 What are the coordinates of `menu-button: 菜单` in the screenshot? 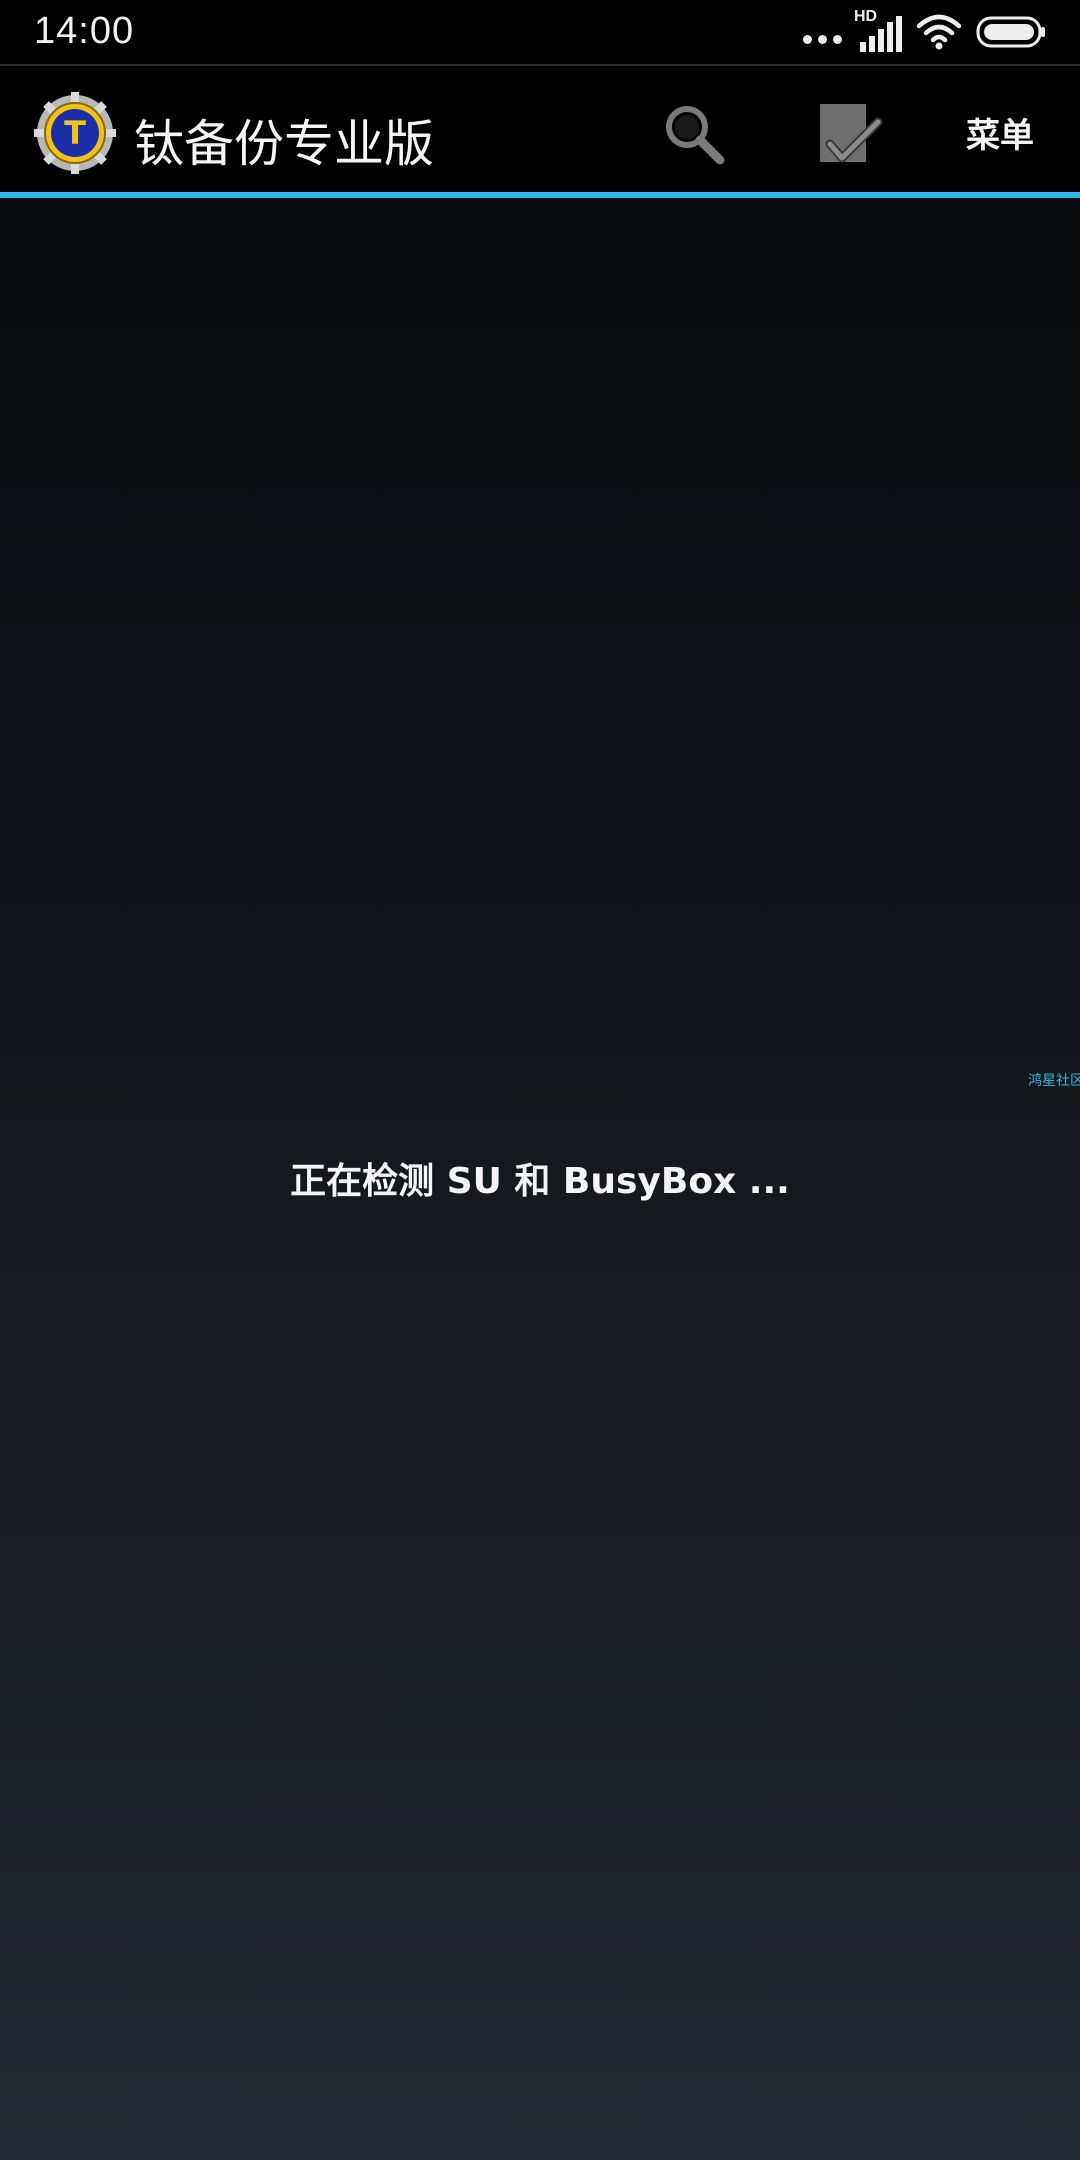 It's located at (1000, 136).